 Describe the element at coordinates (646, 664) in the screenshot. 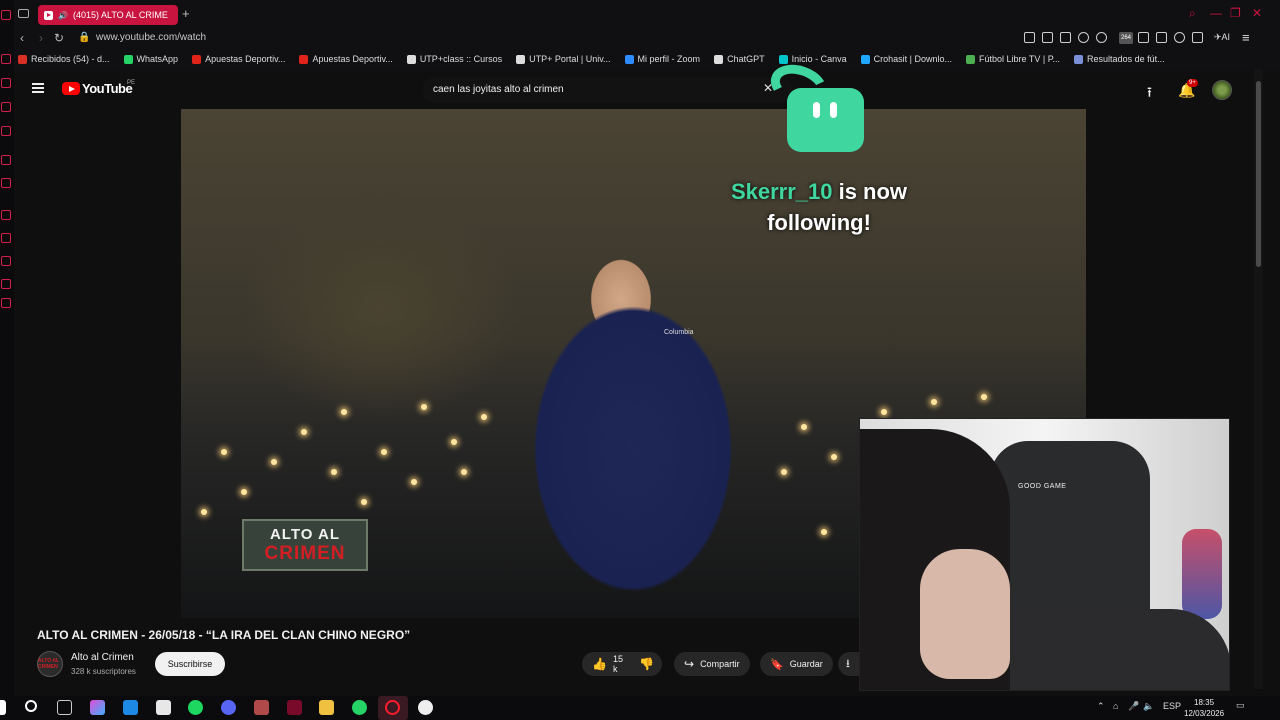

I see `dislike-icon: 👎` at that location.